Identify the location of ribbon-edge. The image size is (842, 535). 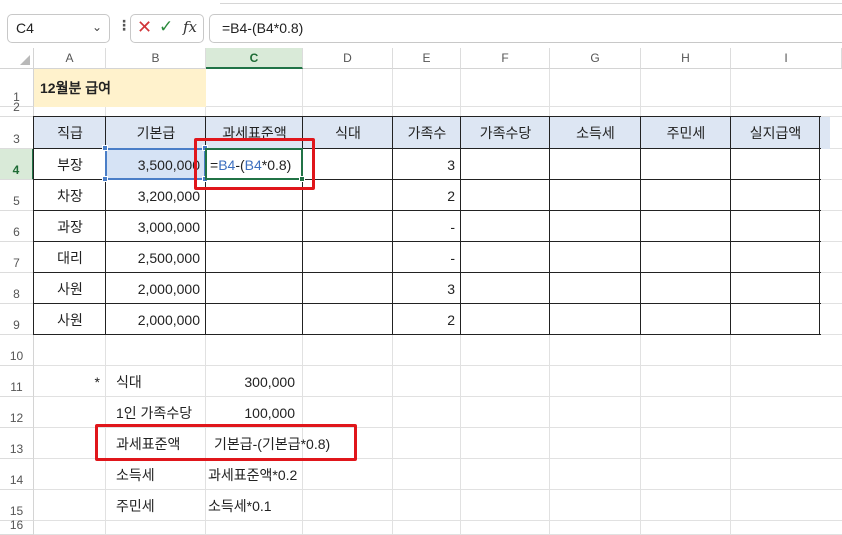
(421, 4).